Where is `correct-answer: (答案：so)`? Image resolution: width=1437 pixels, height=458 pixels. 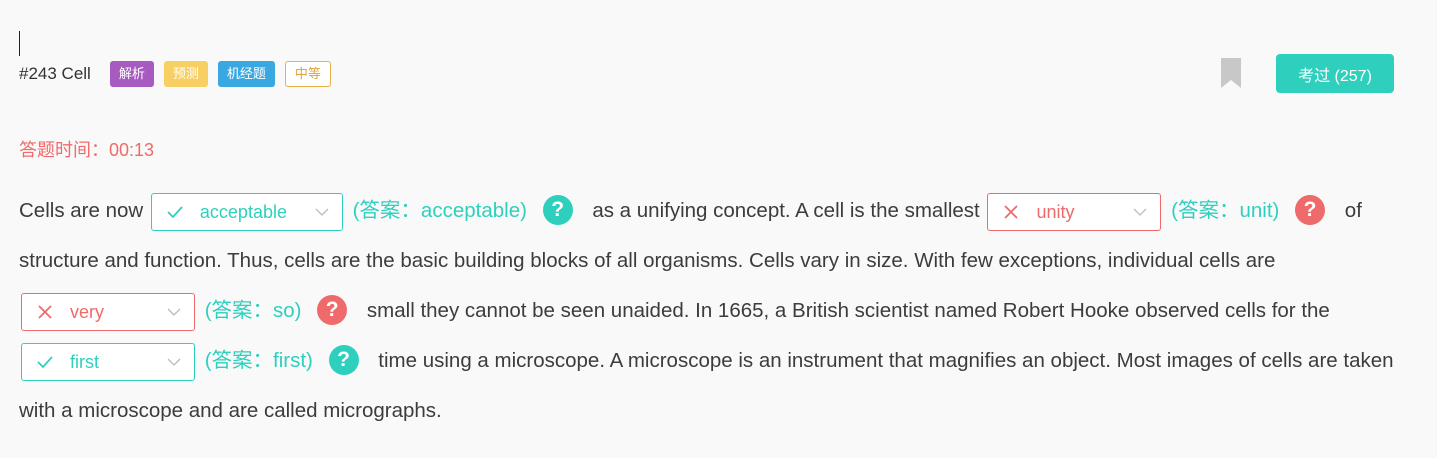
correct-answer: (答案：so) is located at coordinates (253, 310).